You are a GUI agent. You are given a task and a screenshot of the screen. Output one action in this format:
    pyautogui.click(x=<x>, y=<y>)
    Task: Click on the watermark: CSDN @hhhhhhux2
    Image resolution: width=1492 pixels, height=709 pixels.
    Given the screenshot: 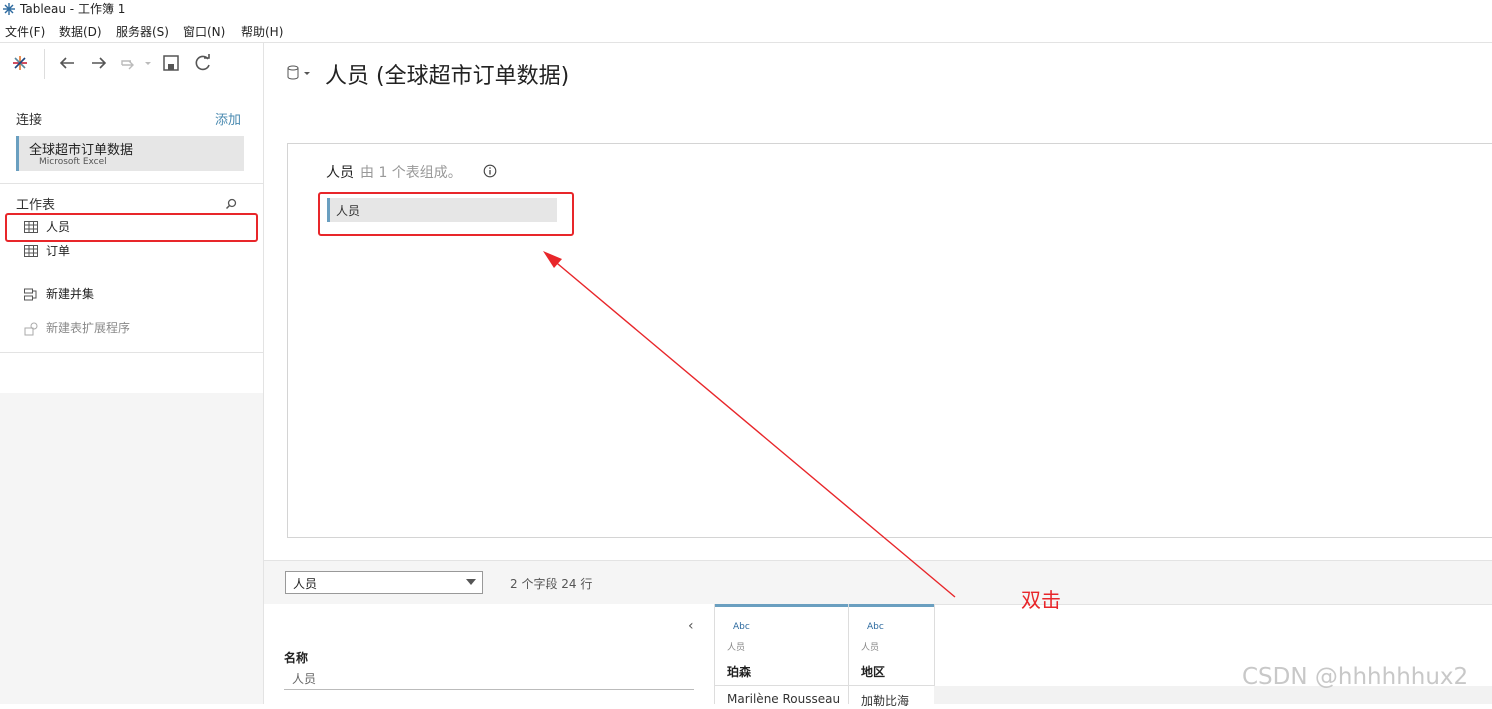 What is the action you would take?
    pyautogui.click(x=1355, y=677)
    